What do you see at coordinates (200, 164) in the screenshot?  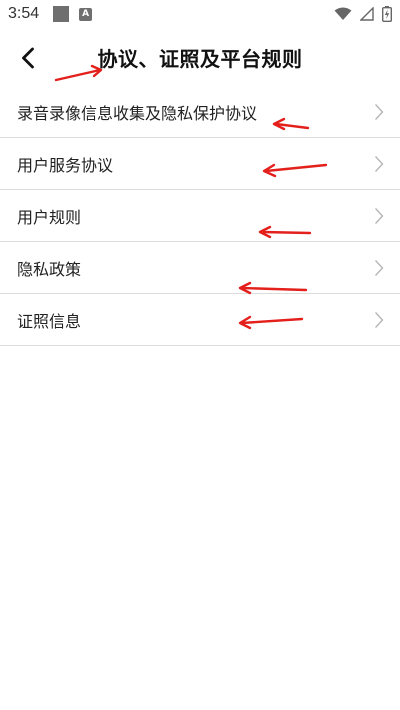 I see `list-item-user-service-agreement: 用户服务协议` at bounding box center [200, 164].